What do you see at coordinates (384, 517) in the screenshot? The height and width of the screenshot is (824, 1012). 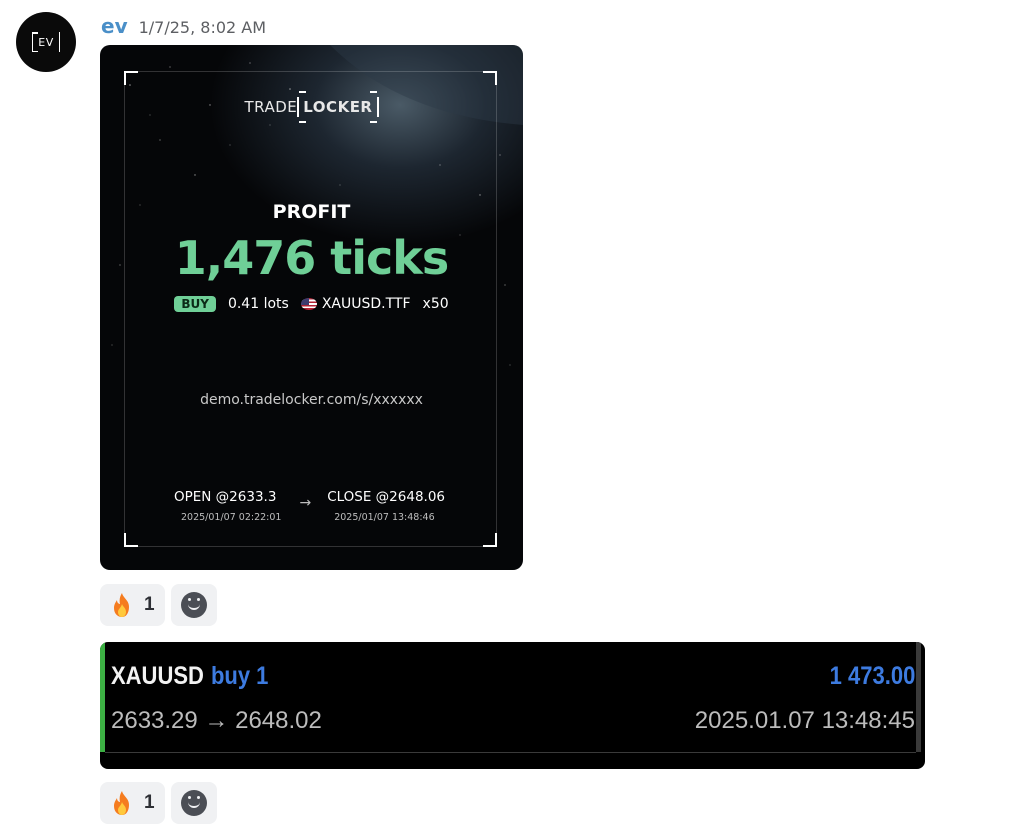 I see `close-time: 2025/01/07 13:48:46` at bounding box center [384, 517].